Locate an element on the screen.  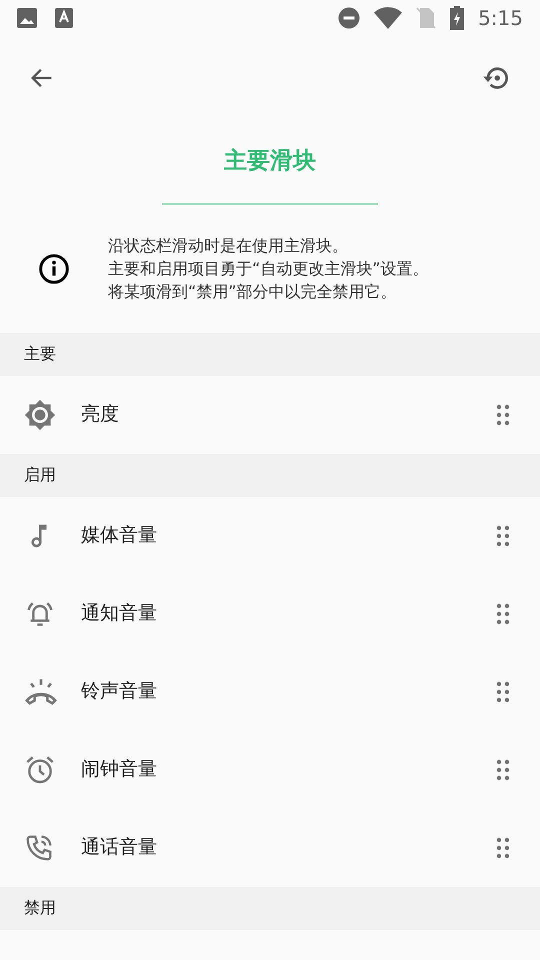
slider-label: 闹钟音量 is located at coordinates (119, 769).